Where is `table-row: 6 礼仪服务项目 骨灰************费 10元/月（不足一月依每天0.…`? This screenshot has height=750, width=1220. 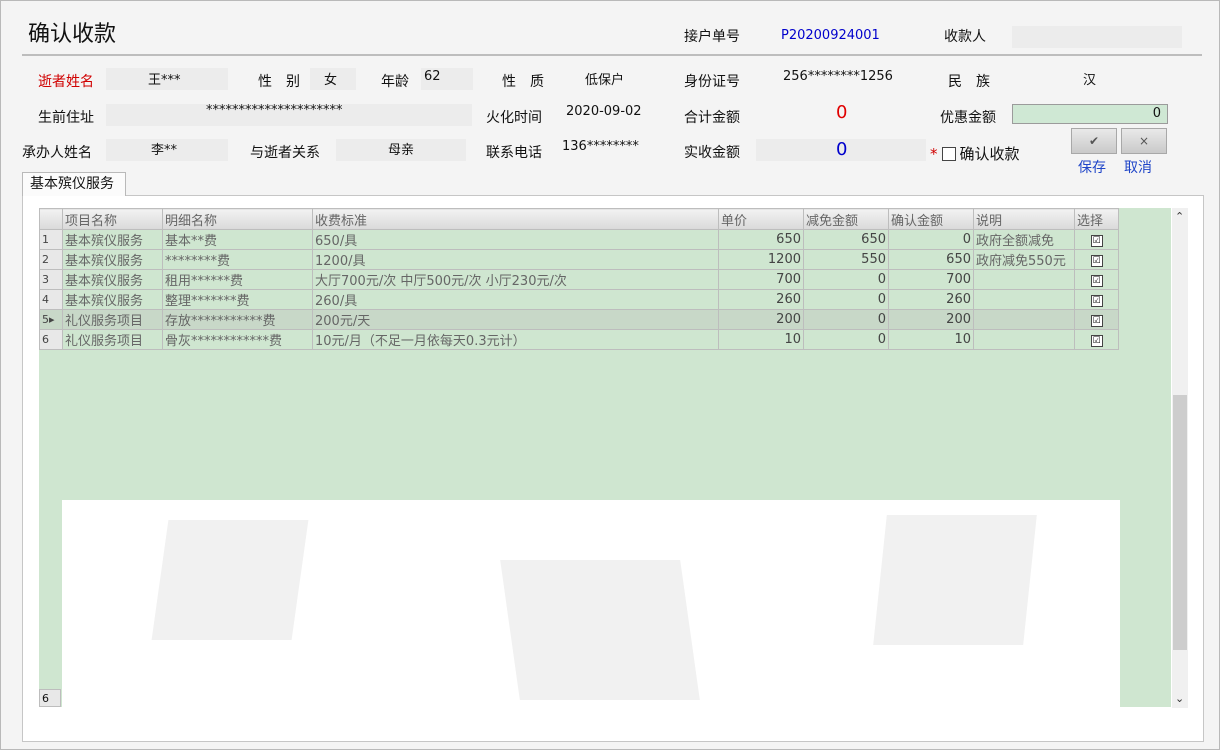
table-row: 6 礼仪服务项目 骨灰************费 10元/月（不足一月依每天0.… is located at coordinates (579, 339).